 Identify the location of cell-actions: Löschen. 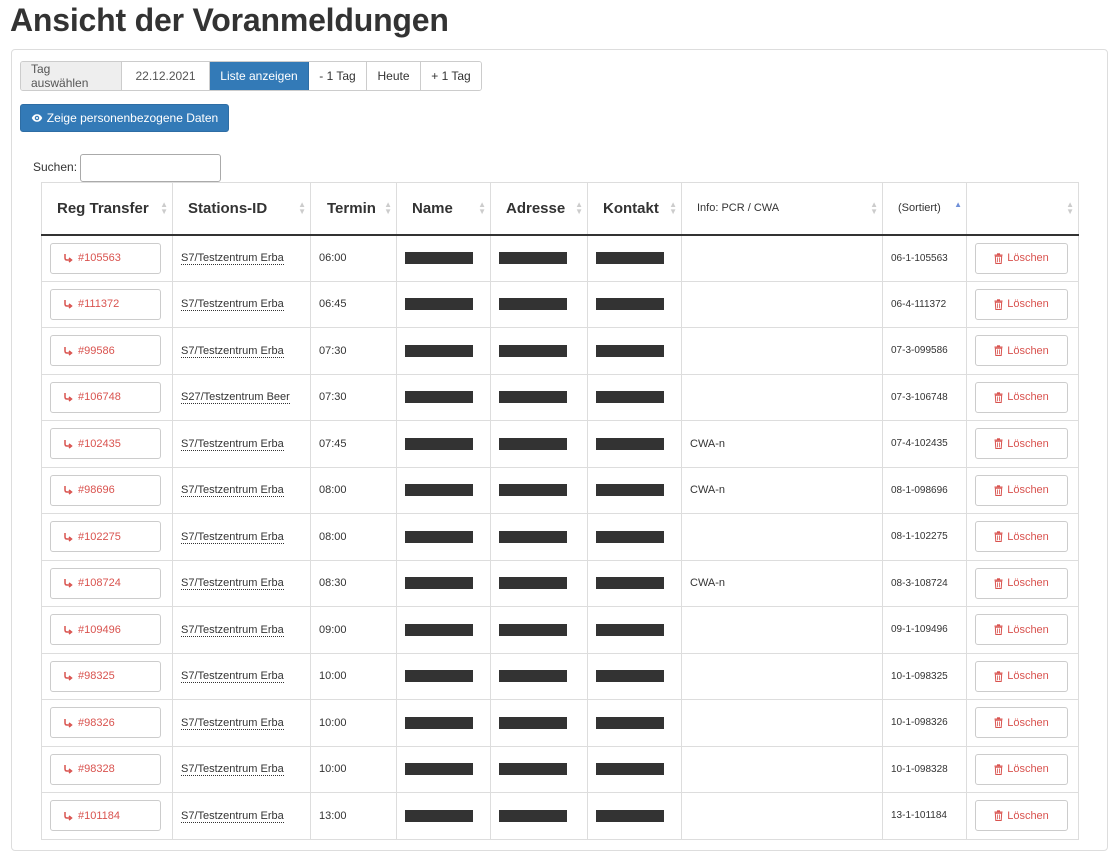
(1022, 723).